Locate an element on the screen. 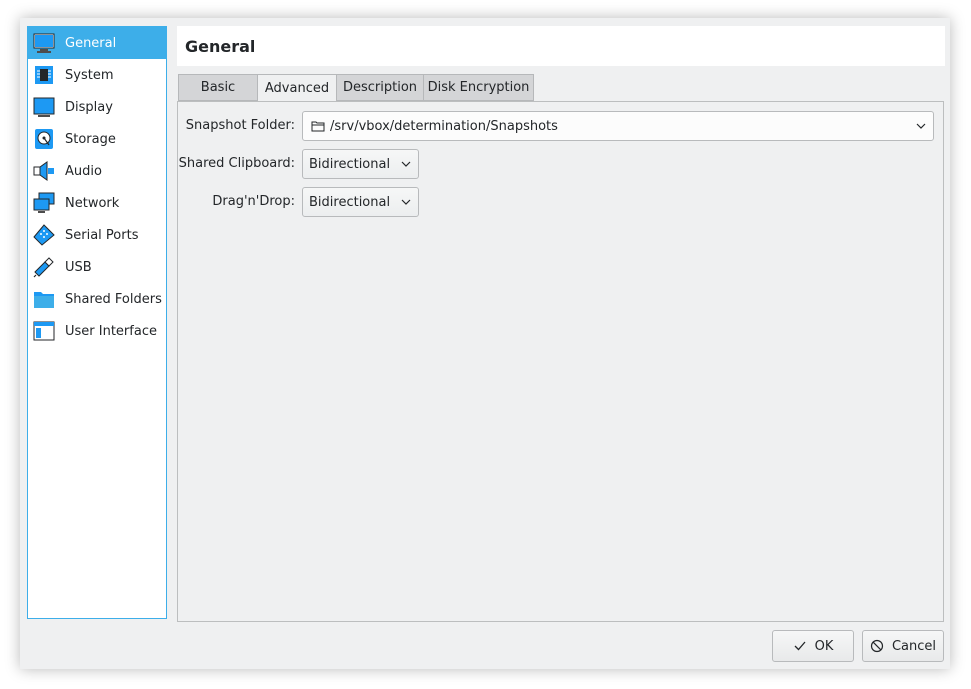 This screenshot has width=971, height=689. sidebar-item-audio: Audio is located at coordinates (97, 171).